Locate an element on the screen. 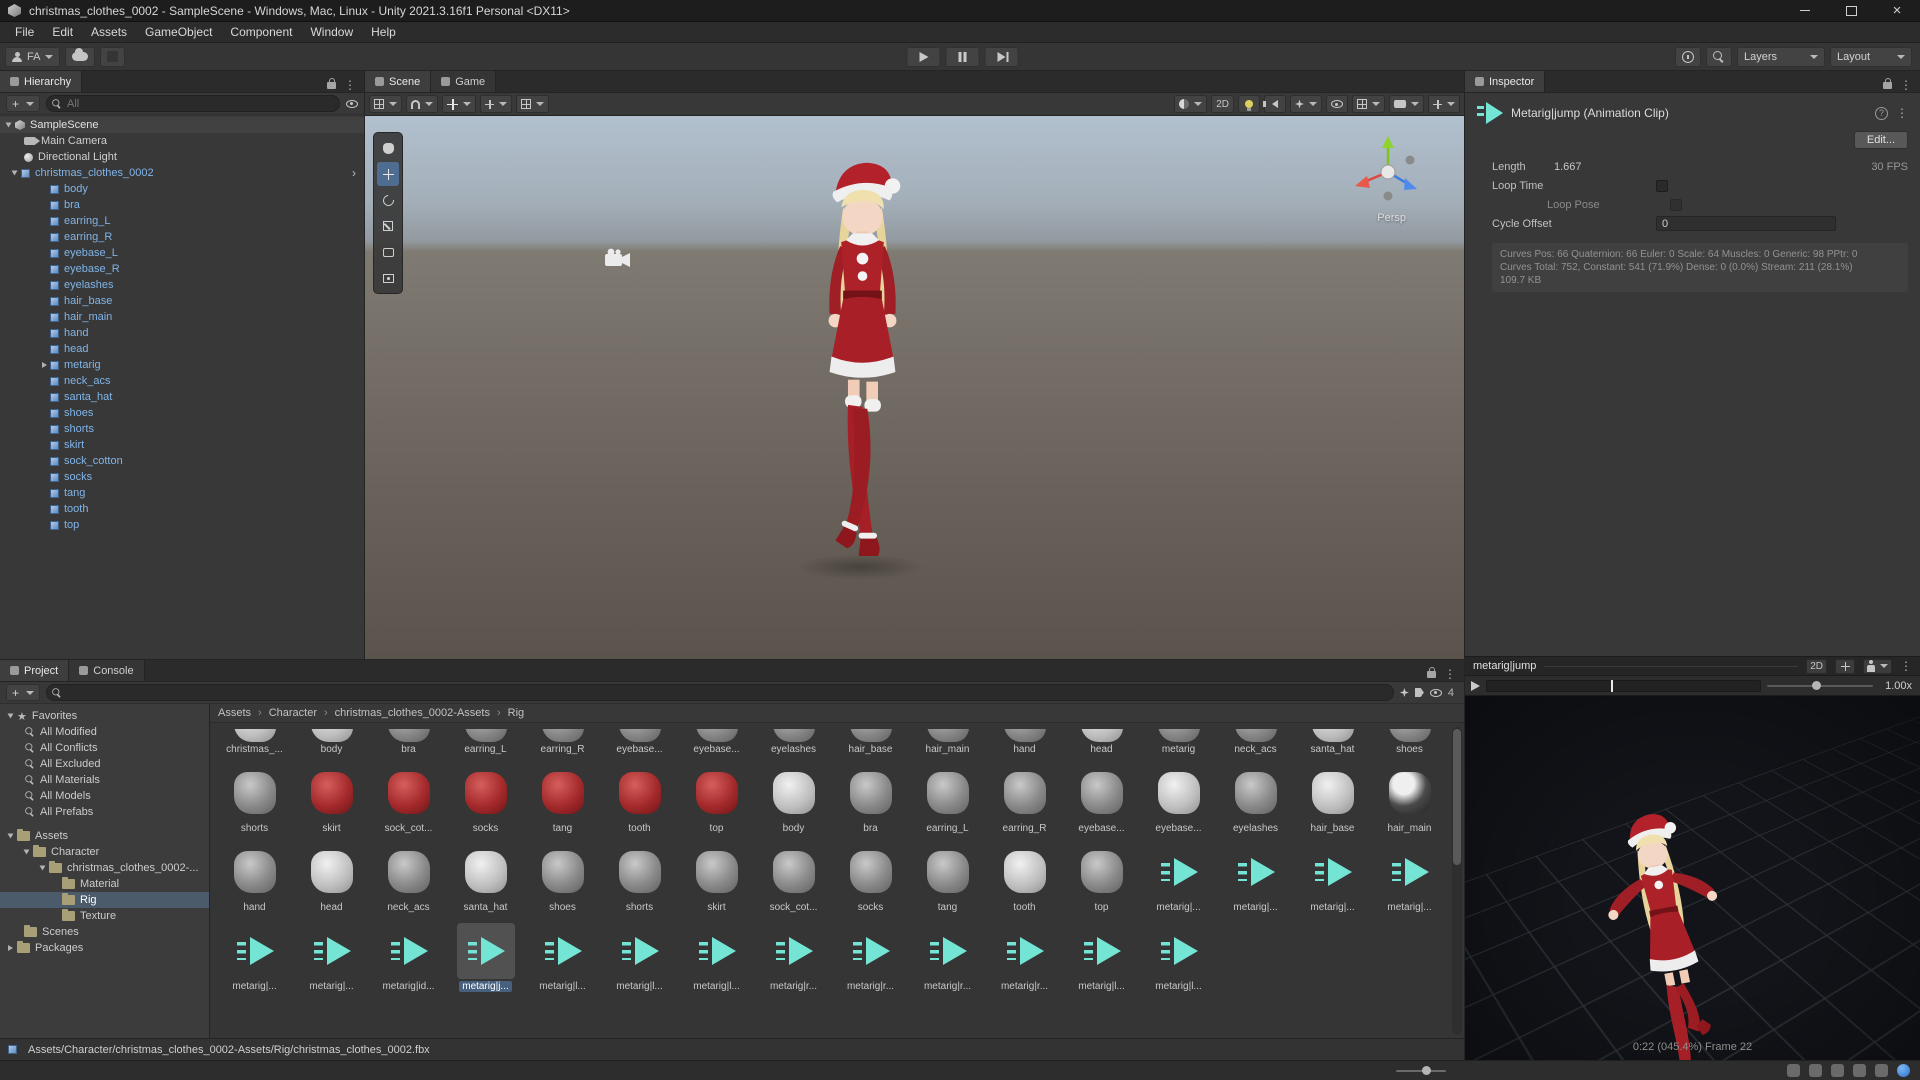 The height and width of the screenshot is (1080, 1920). status-bar-icon is located at coordinates (1815, 1070).